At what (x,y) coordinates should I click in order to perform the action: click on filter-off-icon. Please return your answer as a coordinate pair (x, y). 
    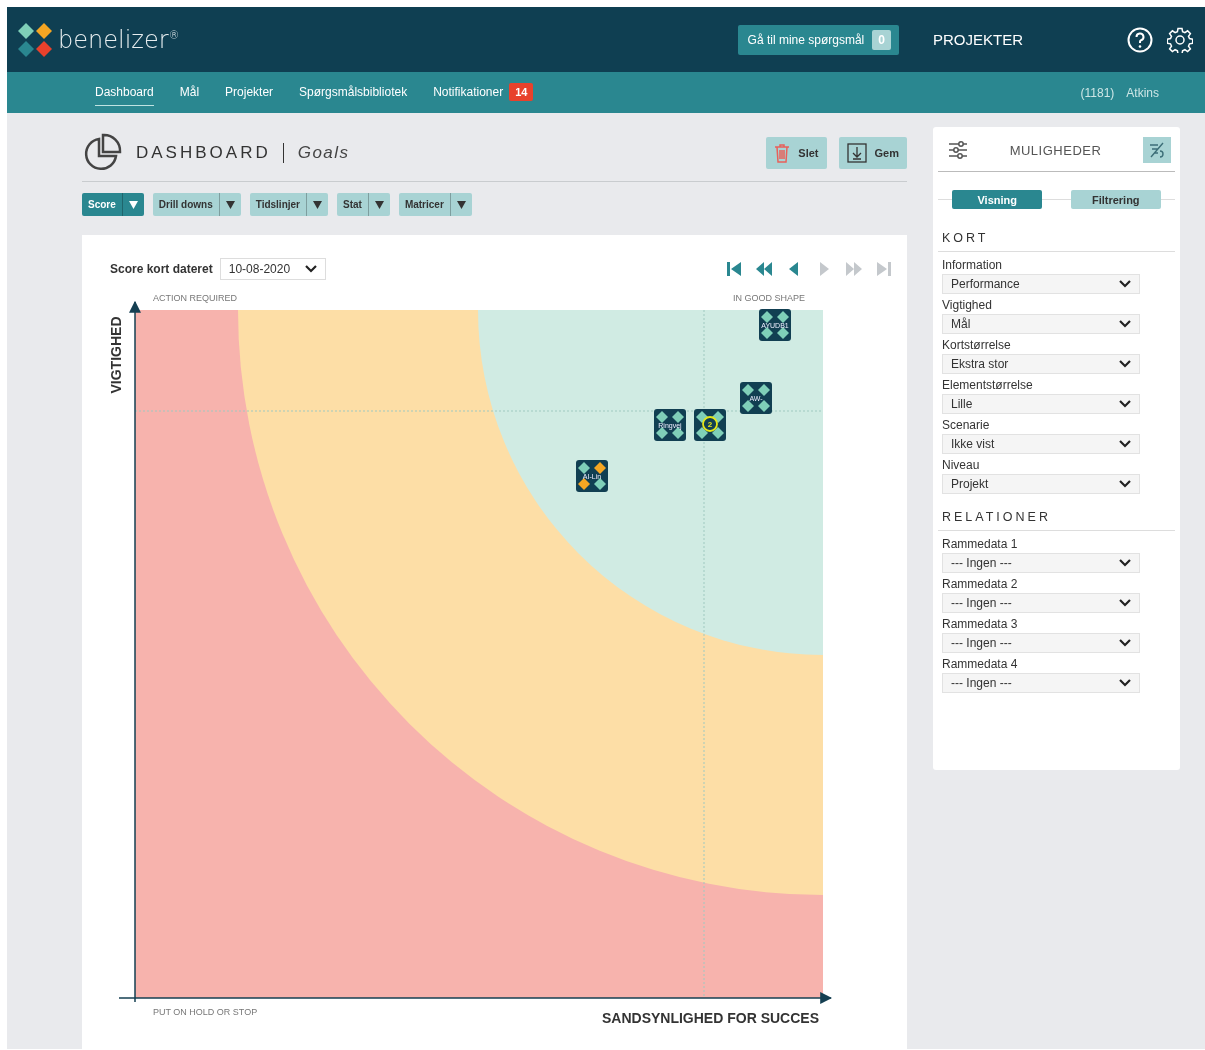
    Looking at the image, I should click on (1157, 150).